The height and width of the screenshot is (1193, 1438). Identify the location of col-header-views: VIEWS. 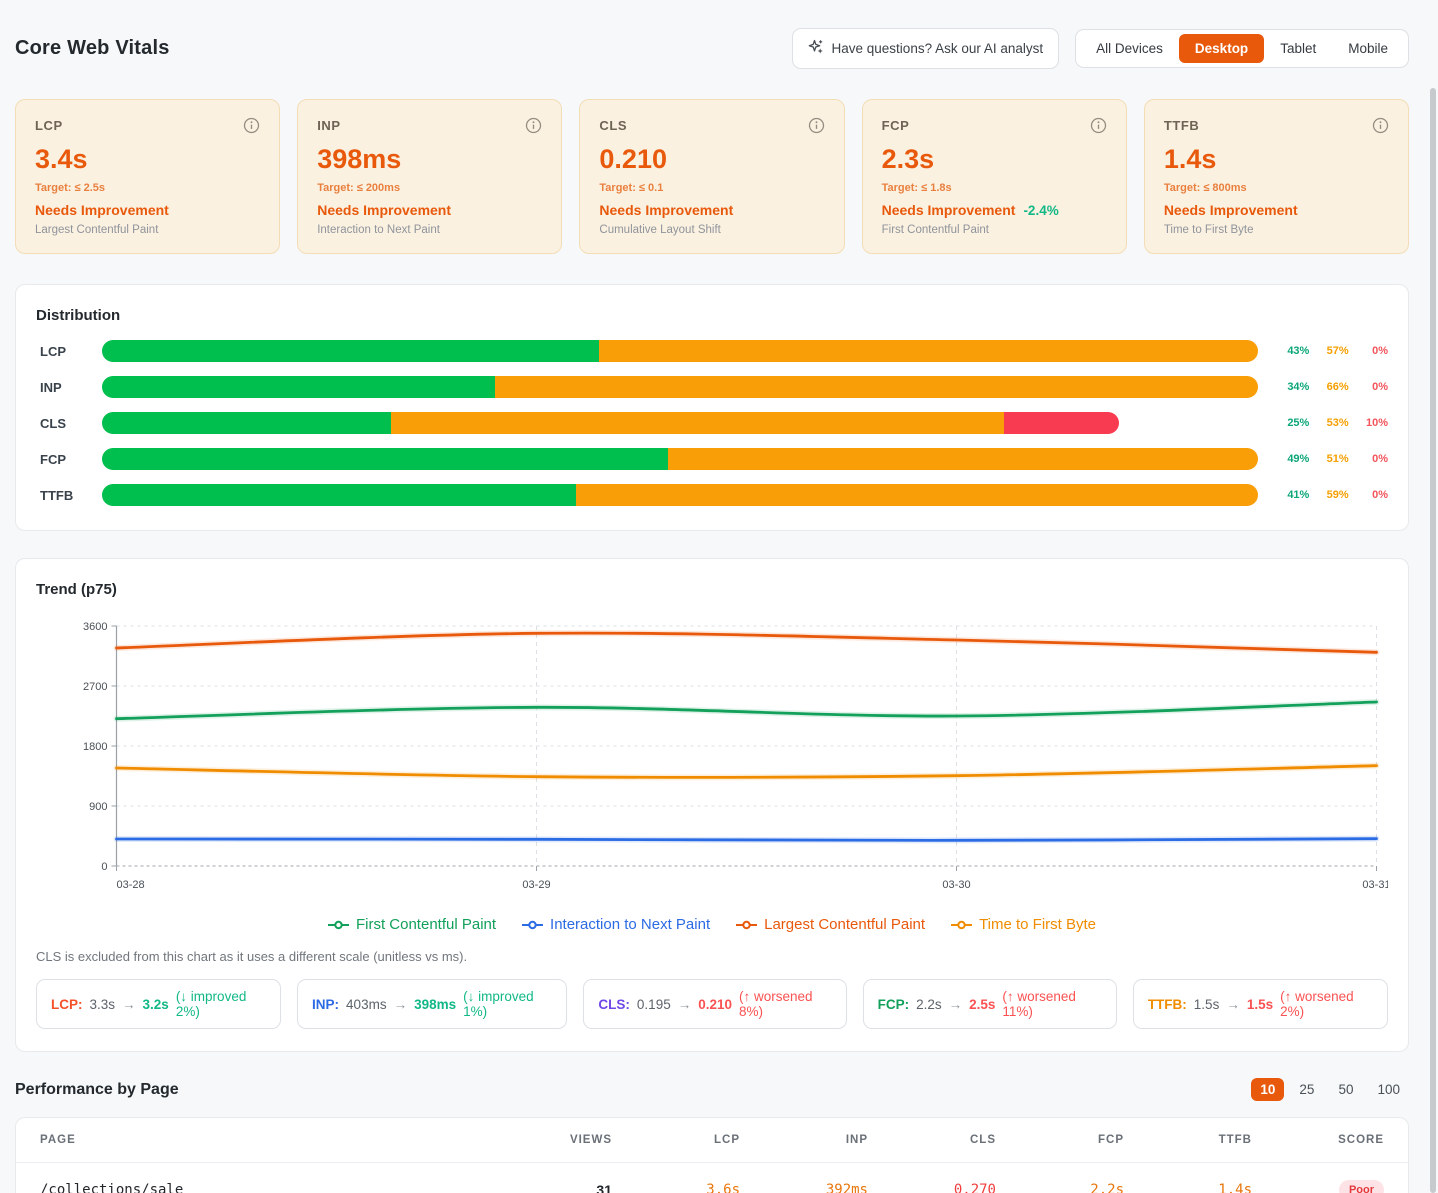
(590, 1140).